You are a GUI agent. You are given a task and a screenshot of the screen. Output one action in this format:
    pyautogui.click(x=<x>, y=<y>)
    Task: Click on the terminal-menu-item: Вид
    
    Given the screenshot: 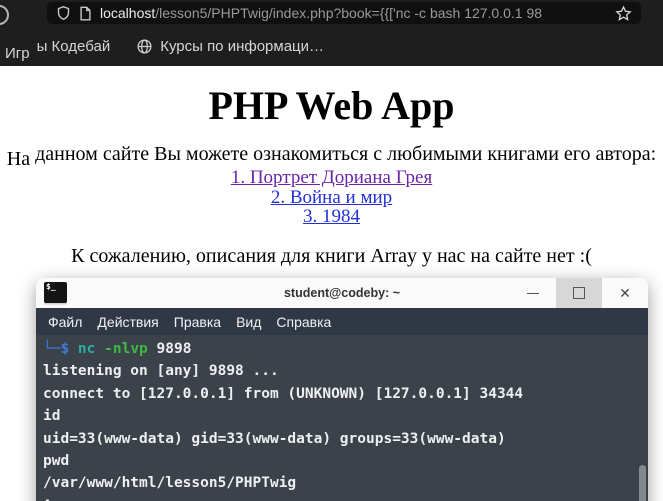 What is the action you would take?
    pyautogui.click(x=248, y=322)
    